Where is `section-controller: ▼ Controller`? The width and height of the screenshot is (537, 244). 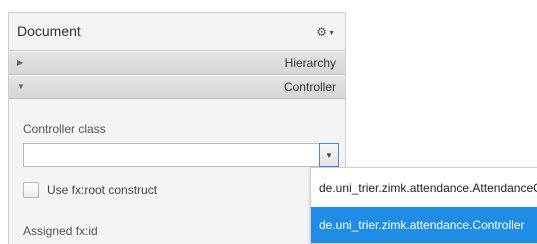 section-controller: ▼ Controller is located at coordinates (177, 87).